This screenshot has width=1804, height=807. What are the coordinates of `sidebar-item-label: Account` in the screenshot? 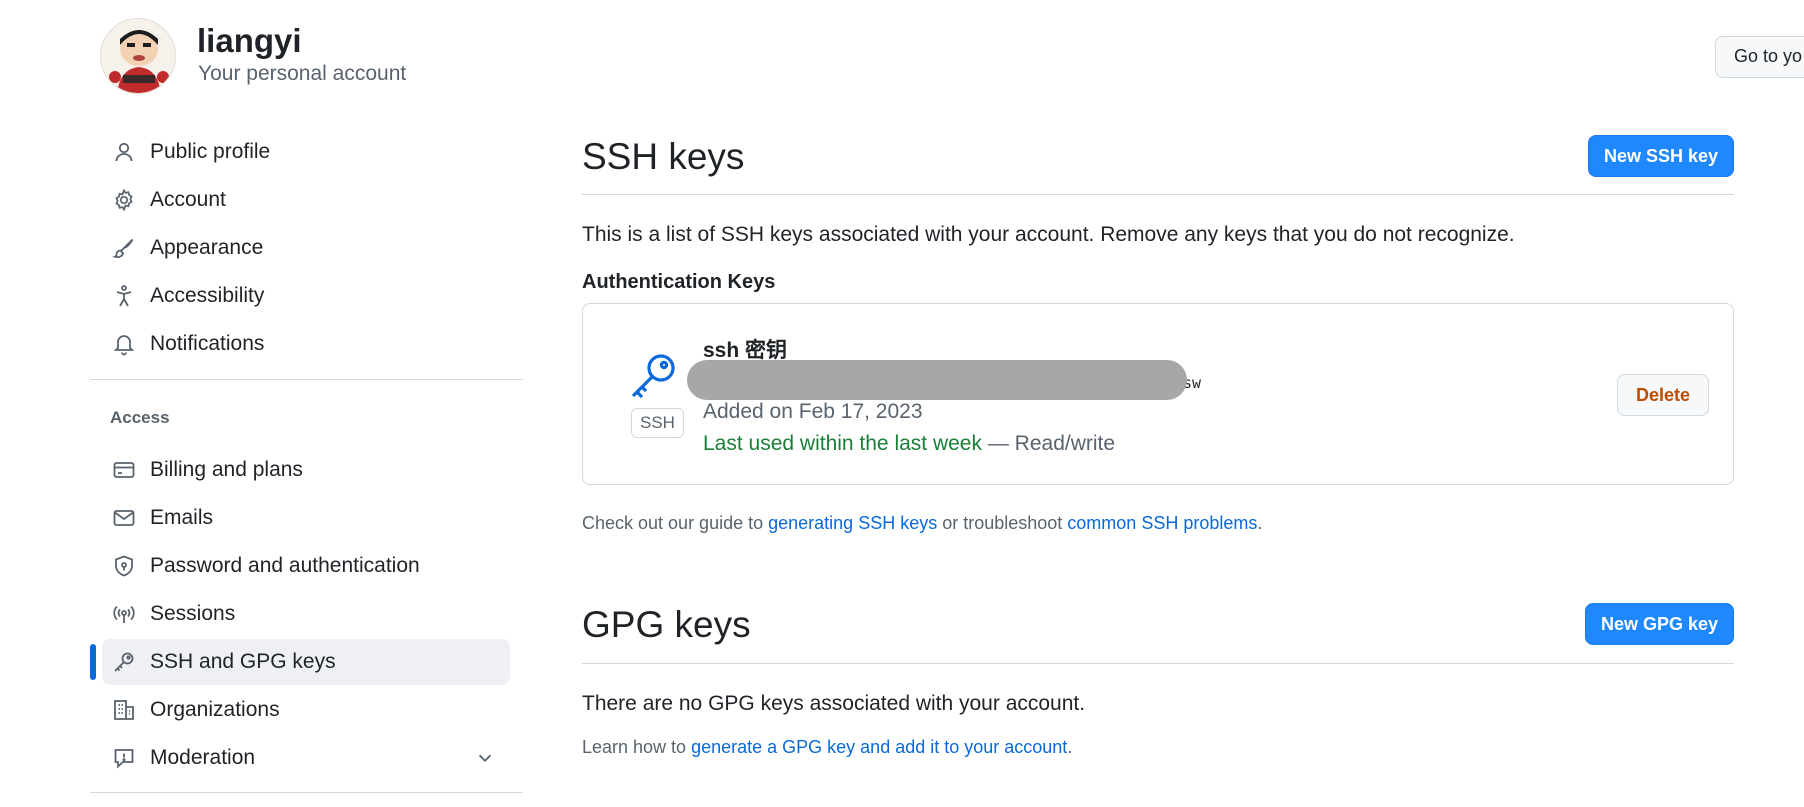 It's located at (188, 199).